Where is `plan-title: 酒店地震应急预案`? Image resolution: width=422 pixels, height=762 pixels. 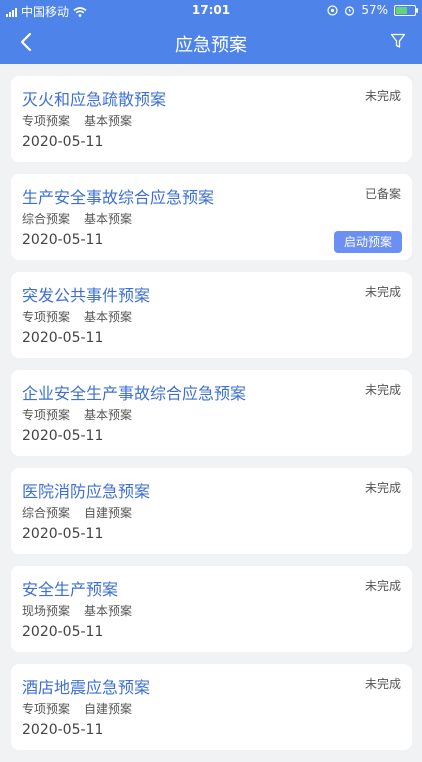 plan-title: 酒店地震应急预案 is located at coordinates (86, 687).